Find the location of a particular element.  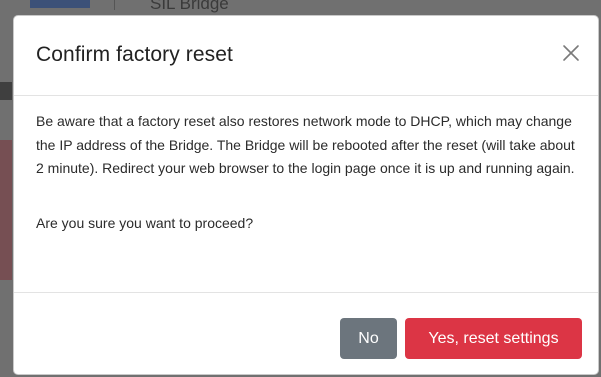

close-icon is located at coordinates (571, 53).